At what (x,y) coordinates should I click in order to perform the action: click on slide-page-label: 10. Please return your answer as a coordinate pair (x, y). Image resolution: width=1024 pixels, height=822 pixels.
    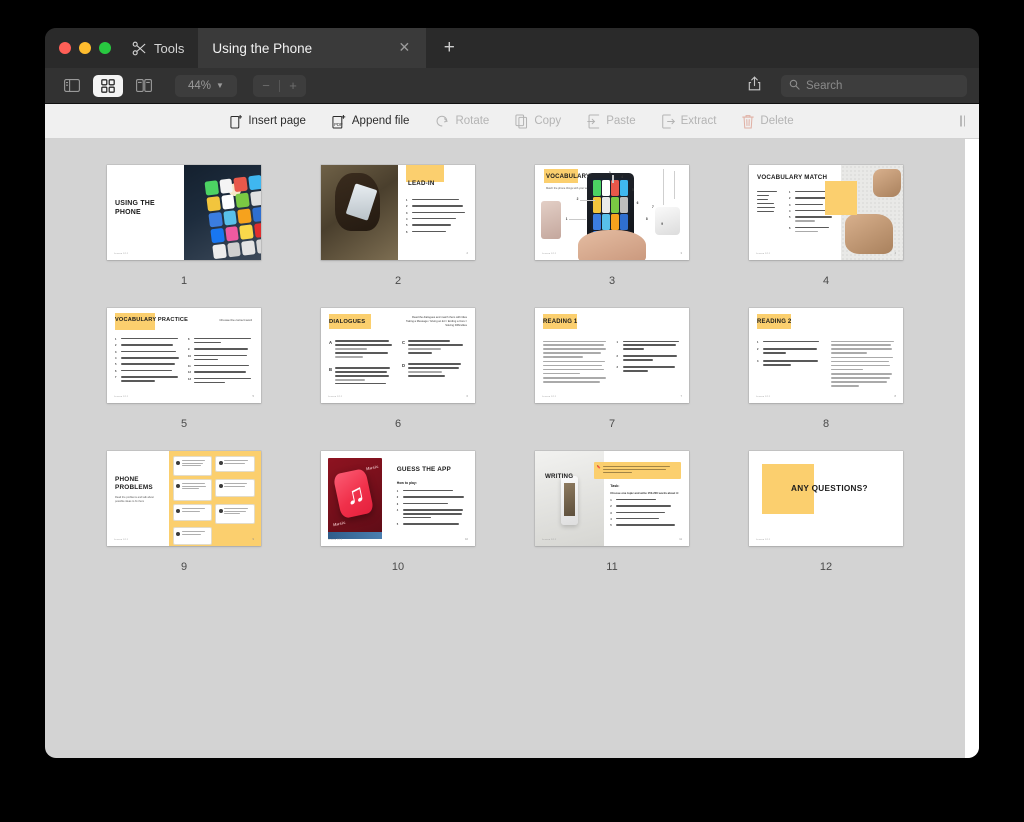
    Looking at the image, I should click on (466, 539).